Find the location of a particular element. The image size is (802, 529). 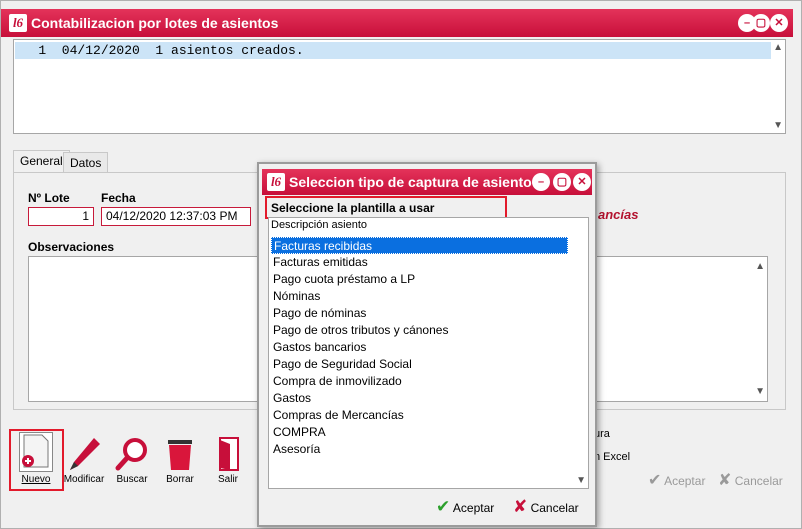

main-title: Contabilizacion por lotes de asientos is located at coordinates (155, 23).